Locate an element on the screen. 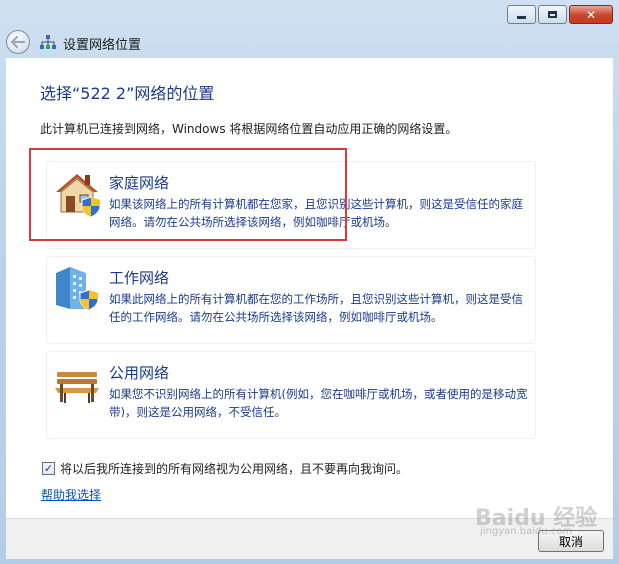  close-button: ✕ is located at coordinates (591, 14).